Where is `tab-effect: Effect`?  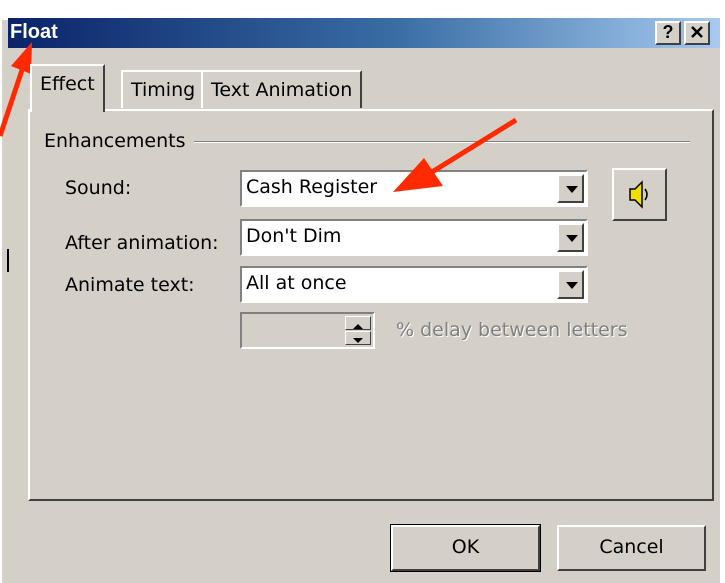 tab-effect: Effect is located at coordinates (67, 88).